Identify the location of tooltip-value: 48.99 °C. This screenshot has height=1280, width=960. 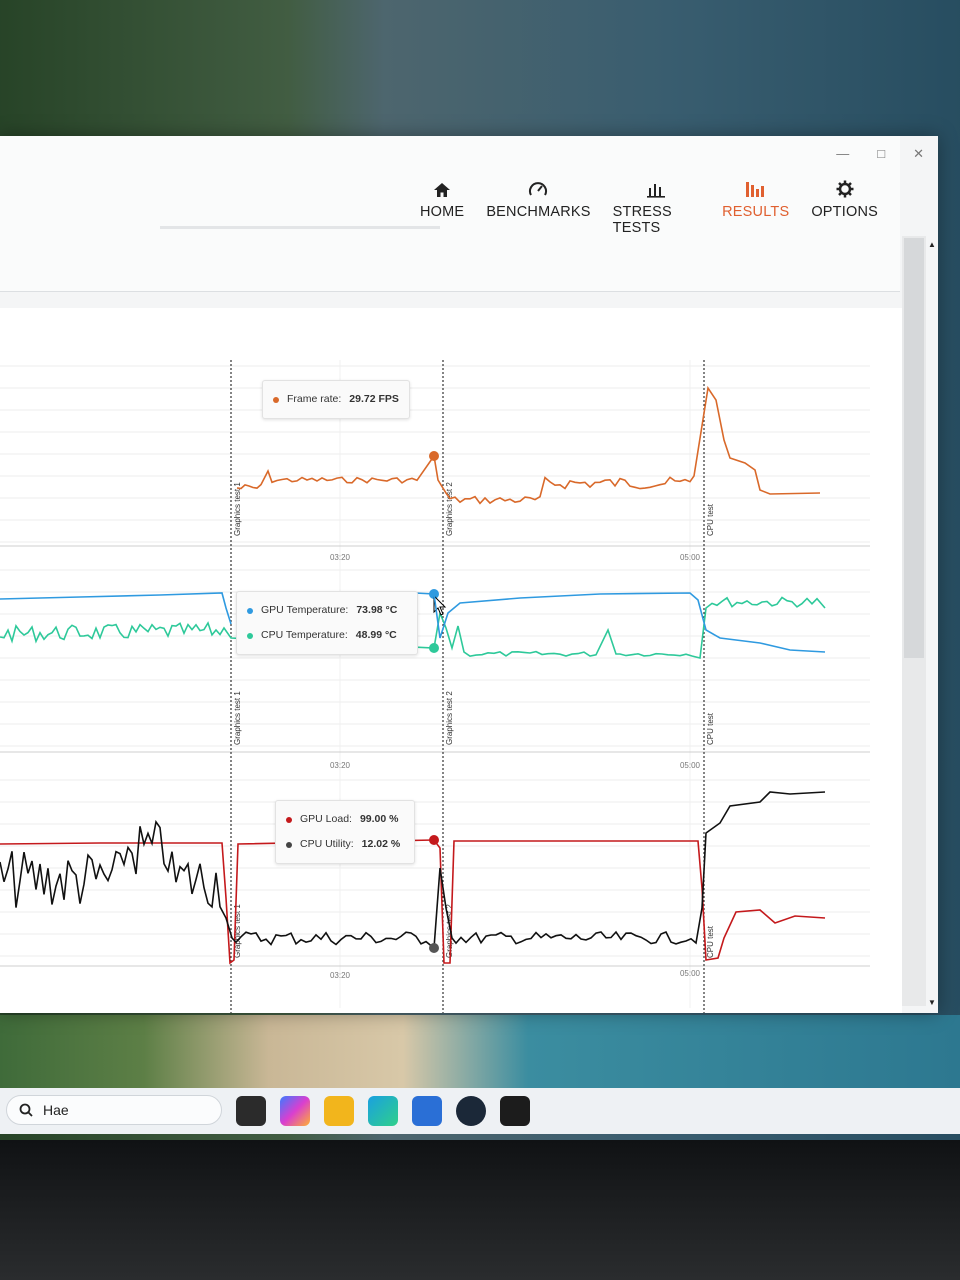
(376, 635).